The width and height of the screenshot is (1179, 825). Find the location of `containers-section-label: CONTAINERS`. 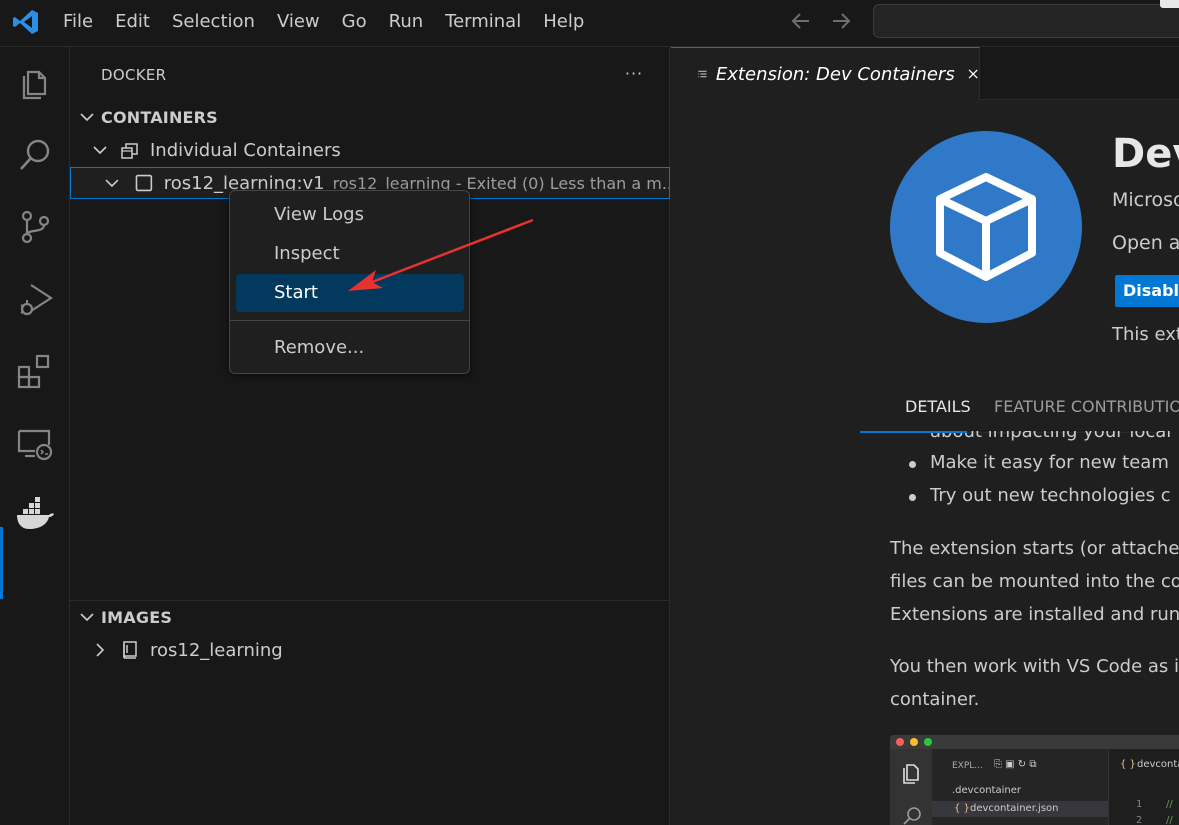

containers-section-label: CONTAINERS is located at coordinates (159, 117).